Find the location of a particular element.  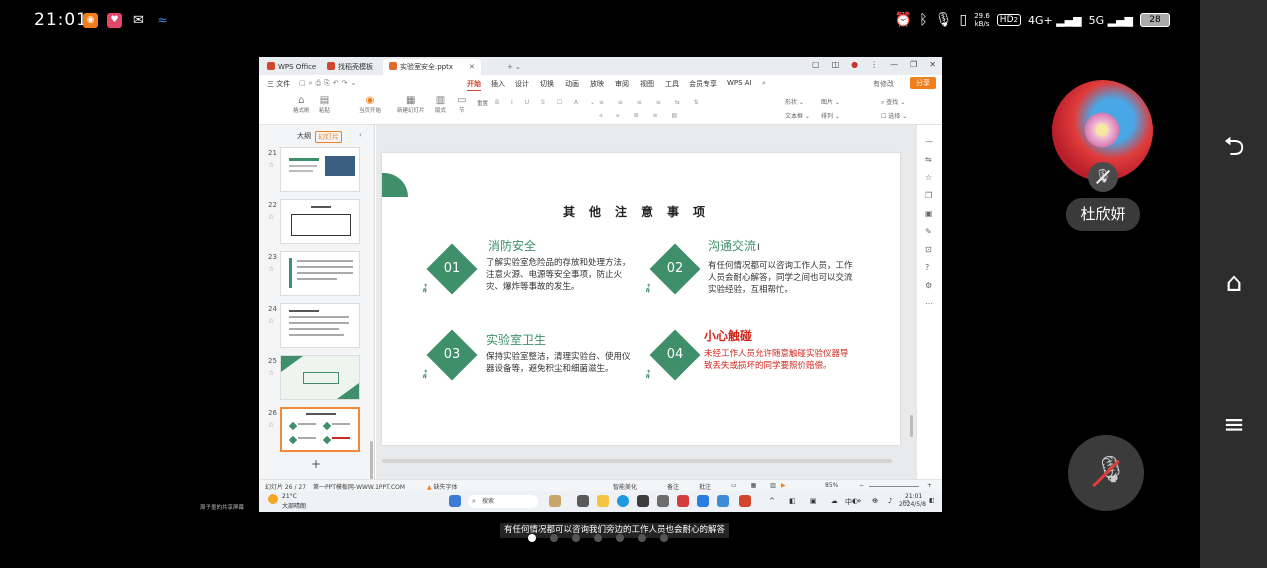

menu-view: 视图 is located at coordinates (647, 84).